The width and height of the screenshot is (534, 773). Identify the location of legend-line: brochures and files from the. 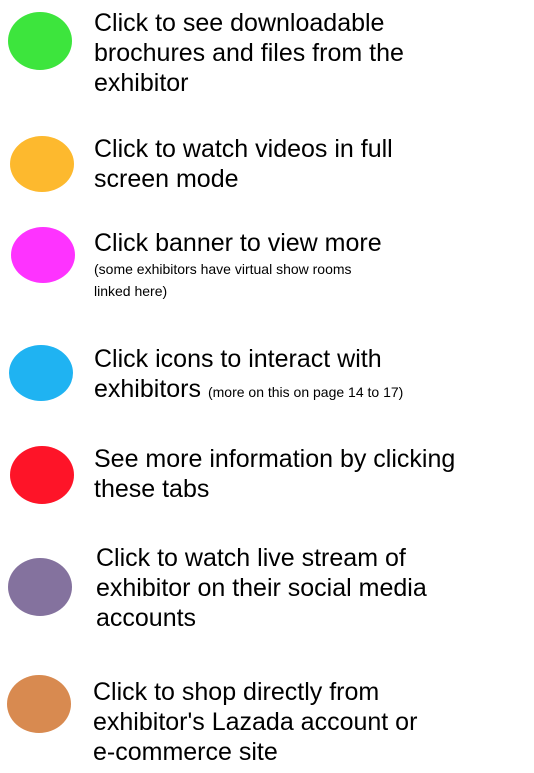
(249, 53).